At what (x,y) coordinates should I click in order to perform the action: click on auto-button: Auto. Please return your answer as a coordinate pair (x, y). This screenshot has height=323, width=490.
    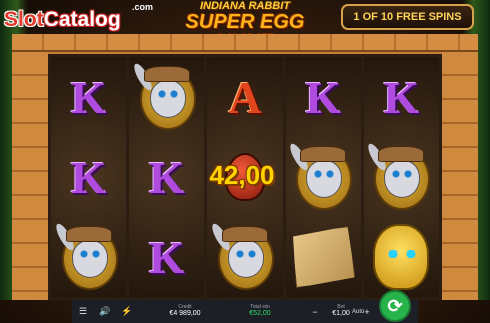
    Looking at the image, I should click on (358, 312).